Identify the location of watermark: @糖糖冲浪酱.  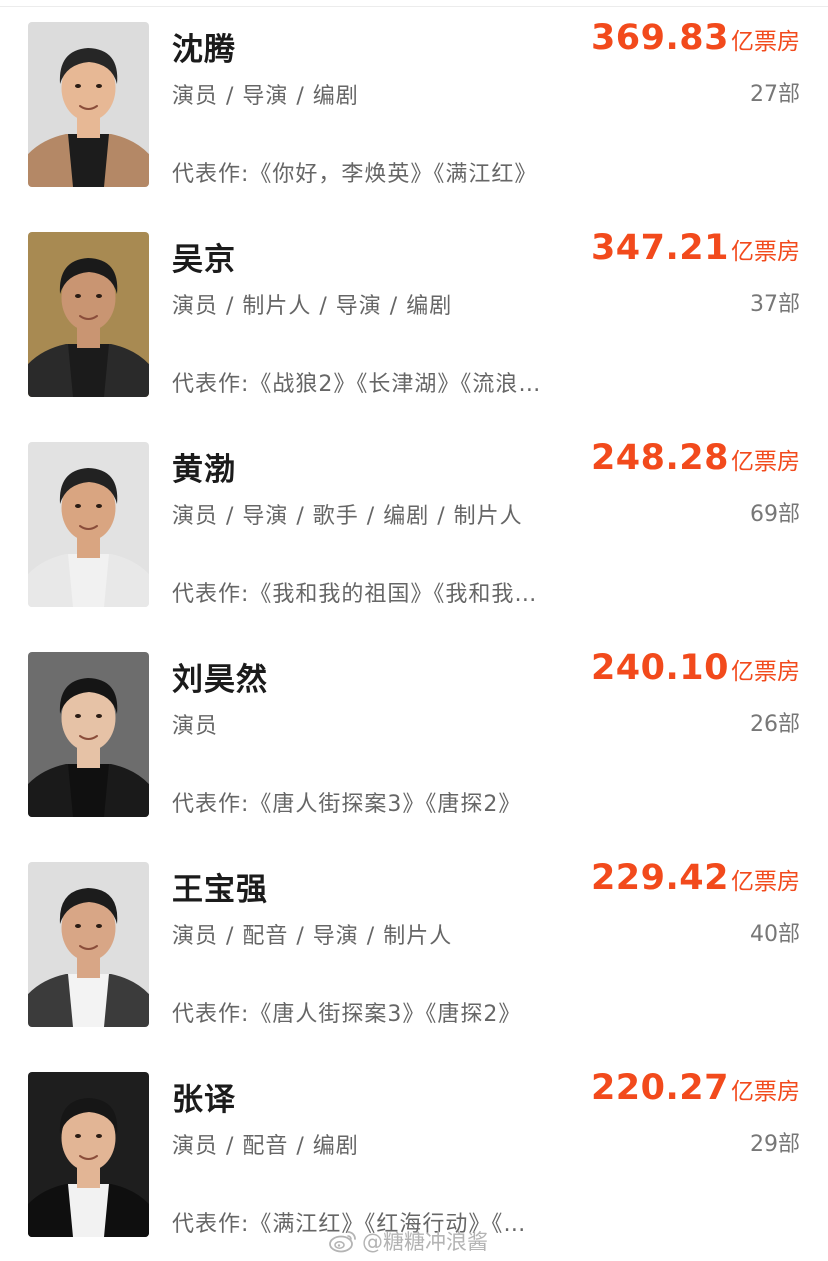
(408, 1241).